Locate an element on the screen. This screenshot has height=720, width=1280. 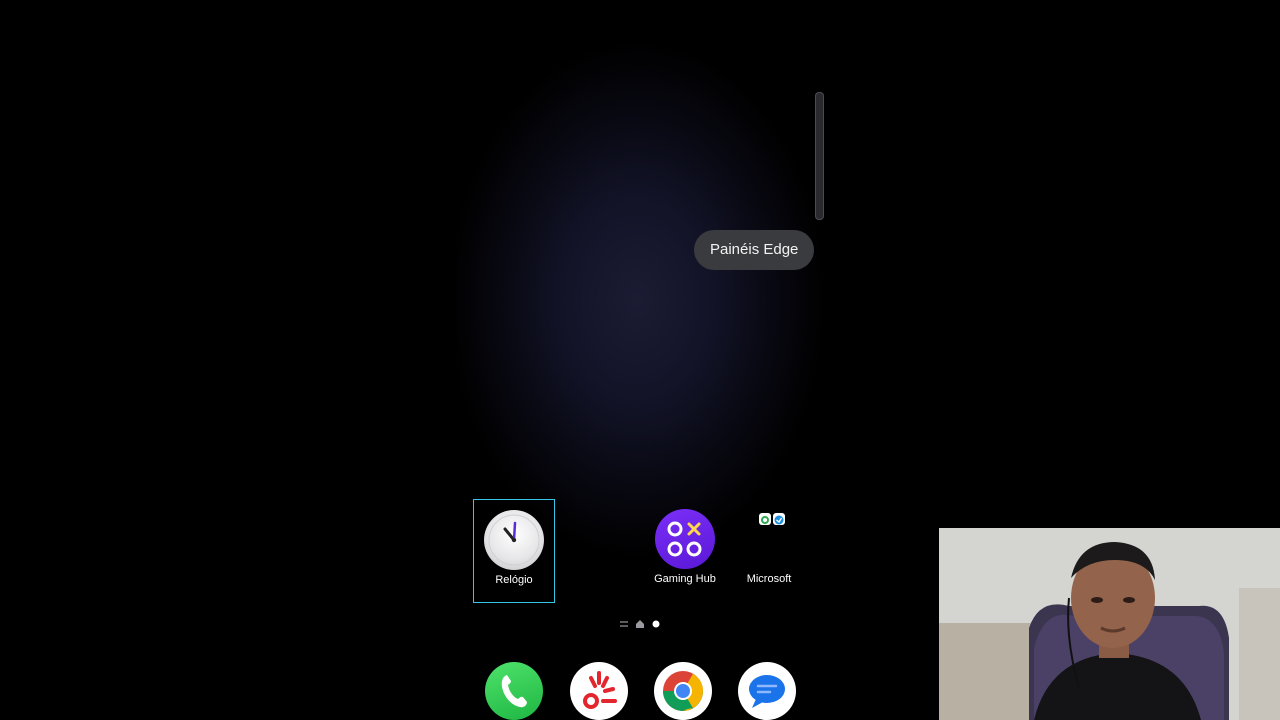
webcam-person-image is located at coordinates (1109, 624).